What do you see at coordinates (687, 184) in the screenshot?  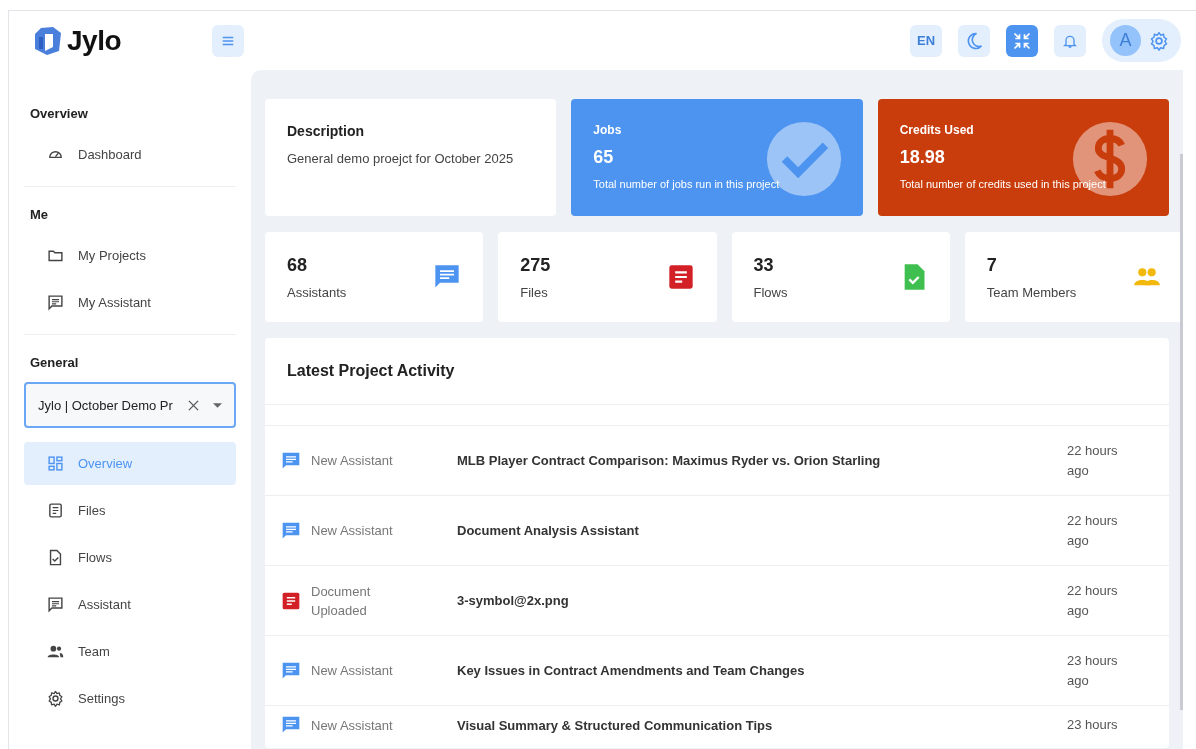 I see `card-caption: Total number of jobs run in this project` at bounding box center [687, 184].